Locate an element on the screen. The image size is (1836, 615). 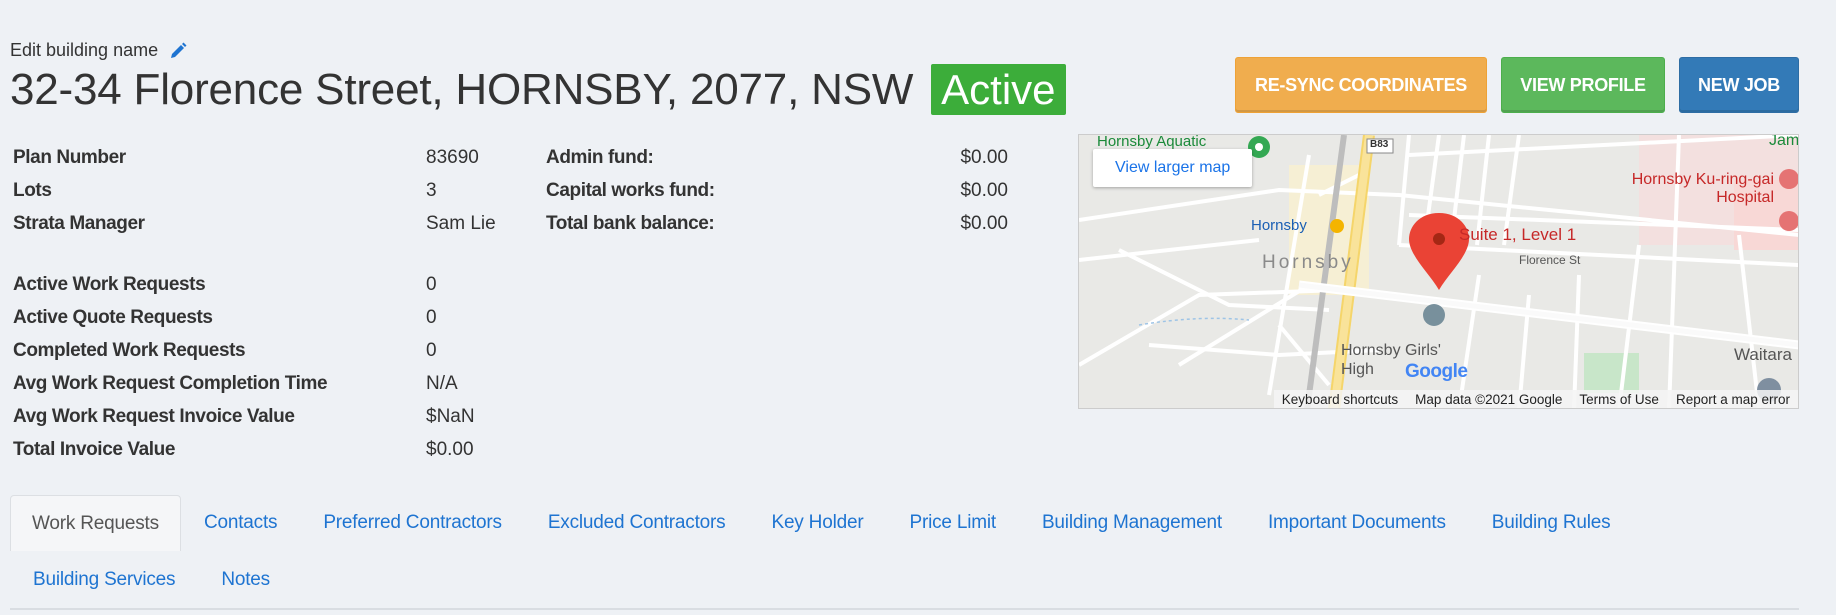
stat-value: $0.00 is located at coordinates (450, 449).